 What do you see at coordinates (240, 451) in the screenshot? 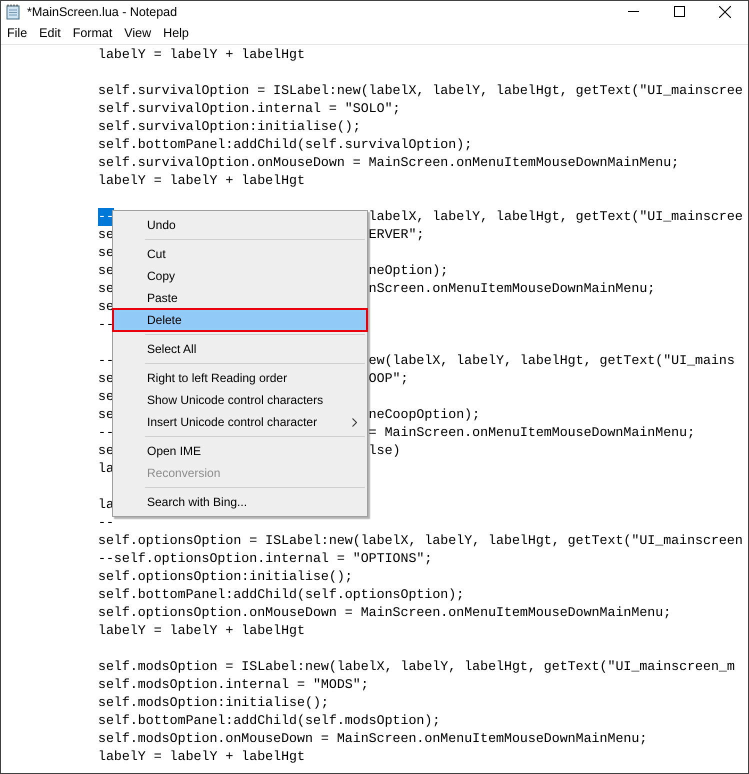
I see `context-menu-item: Open IME` at bounding box center [240, 451].